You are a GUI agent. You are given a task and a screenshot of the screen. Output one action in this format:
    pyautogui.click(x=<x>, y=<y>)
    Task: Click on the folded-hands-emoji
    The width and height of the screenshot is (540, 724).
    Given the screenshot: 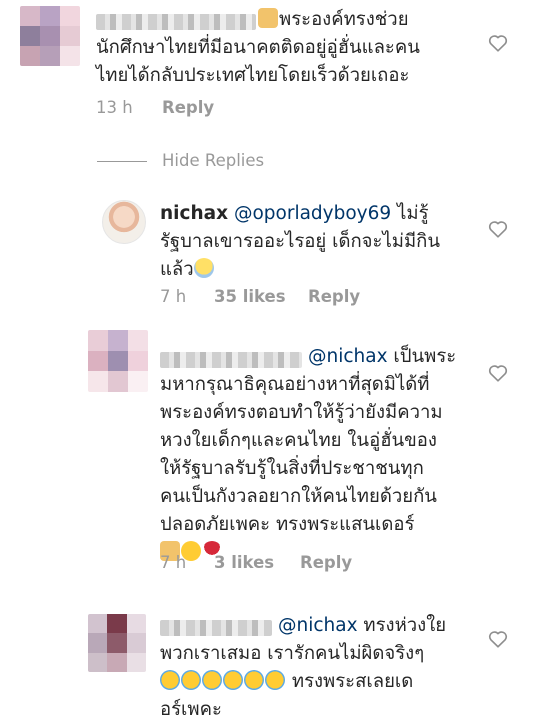 What is the action you would take?
    pyautogui.click(x=268, y=18)
    